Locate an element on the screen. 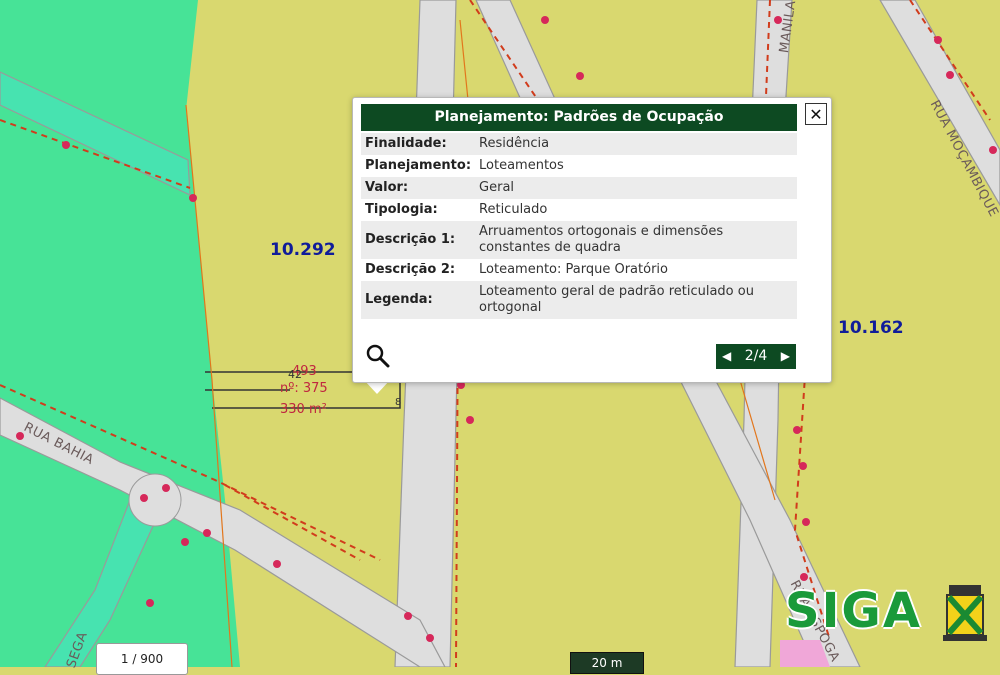 This screenshot has height=675, width=1000. siga-logo: SIGA is located at coordinates (887, 614).